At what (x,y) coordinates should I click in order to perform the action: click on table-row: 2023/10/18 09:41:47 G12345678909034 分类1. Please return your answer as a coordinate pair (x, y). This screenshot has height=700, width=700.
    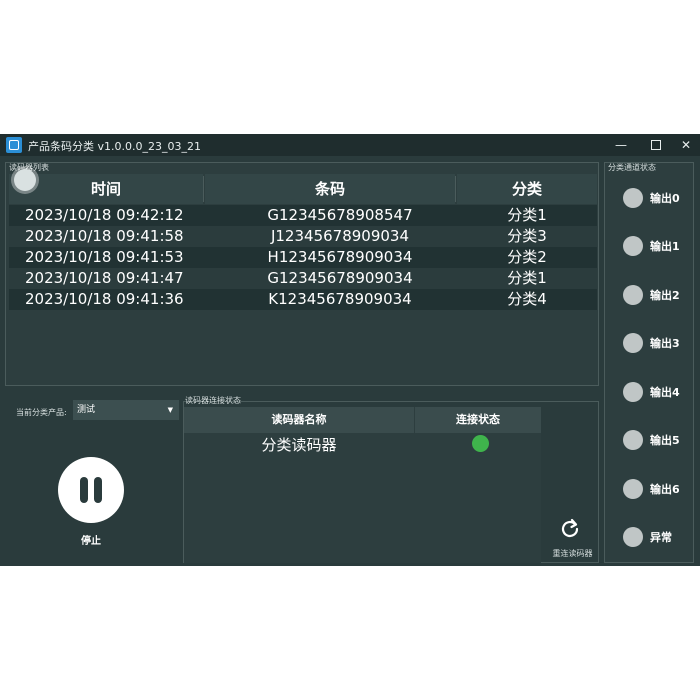
    Looking at the image, I should click on (303, 278).